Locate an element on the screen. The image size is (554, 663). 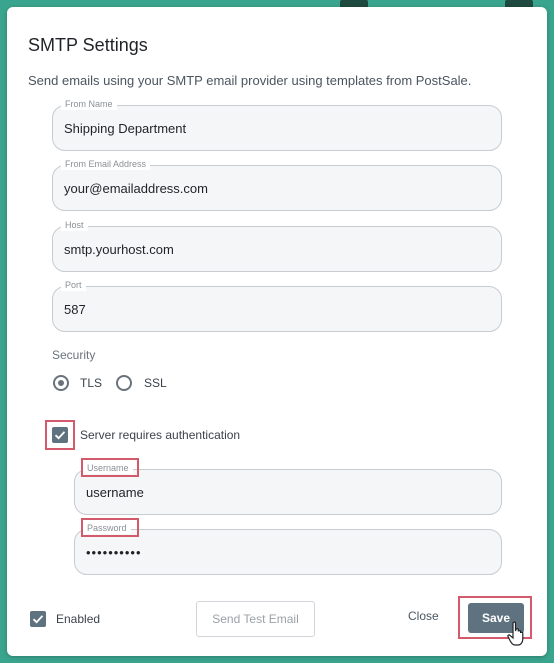
hand-cursor-icon is located at coordinates (515, 633).